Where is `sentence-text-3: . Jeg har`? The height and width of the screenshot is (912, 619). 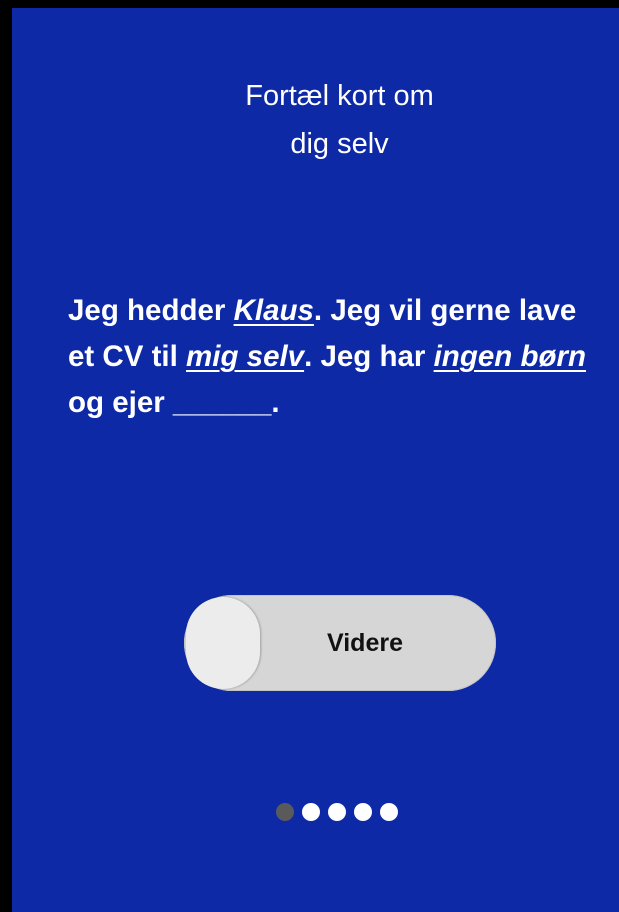 sentence-text-3: . Jeg har is located at coordinates (369, 356).